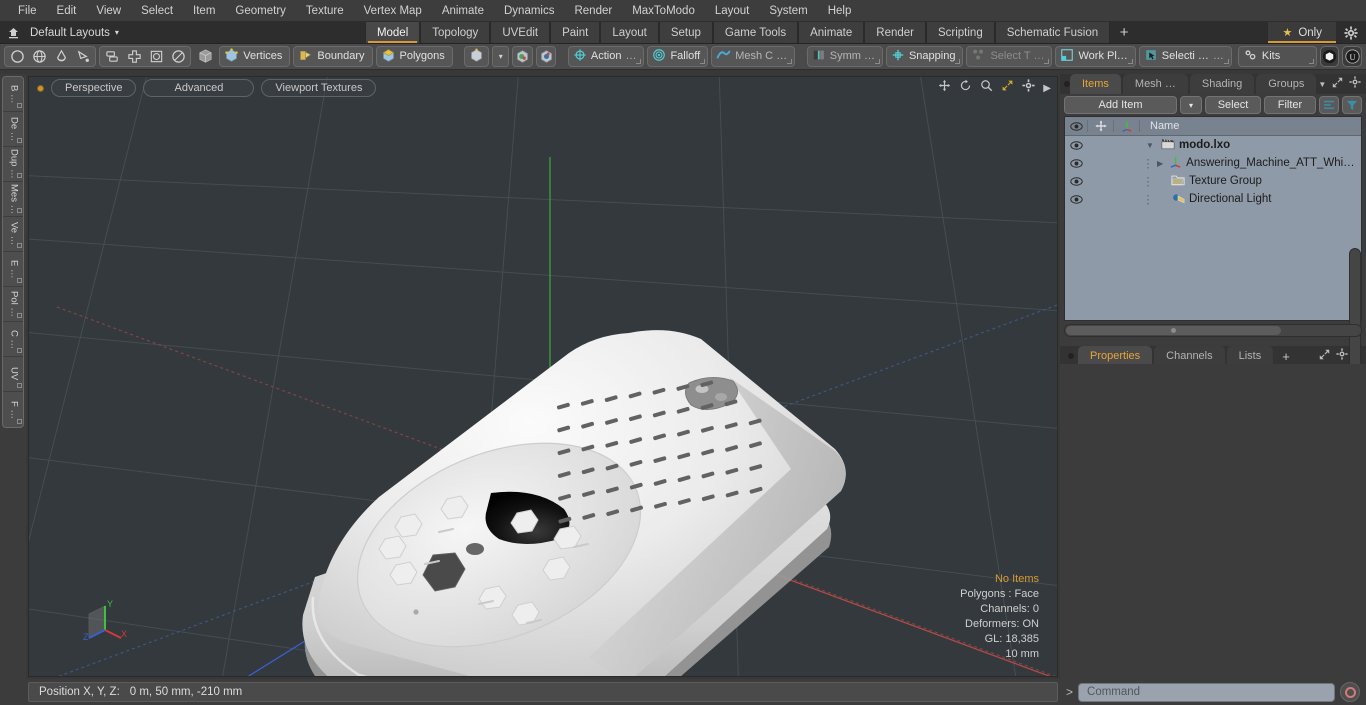 This screenshot has height=705, width=1366. Describe the element at coordinates (1028, 88) in the screenshot. I see `viewport-gear-icon` at that location.